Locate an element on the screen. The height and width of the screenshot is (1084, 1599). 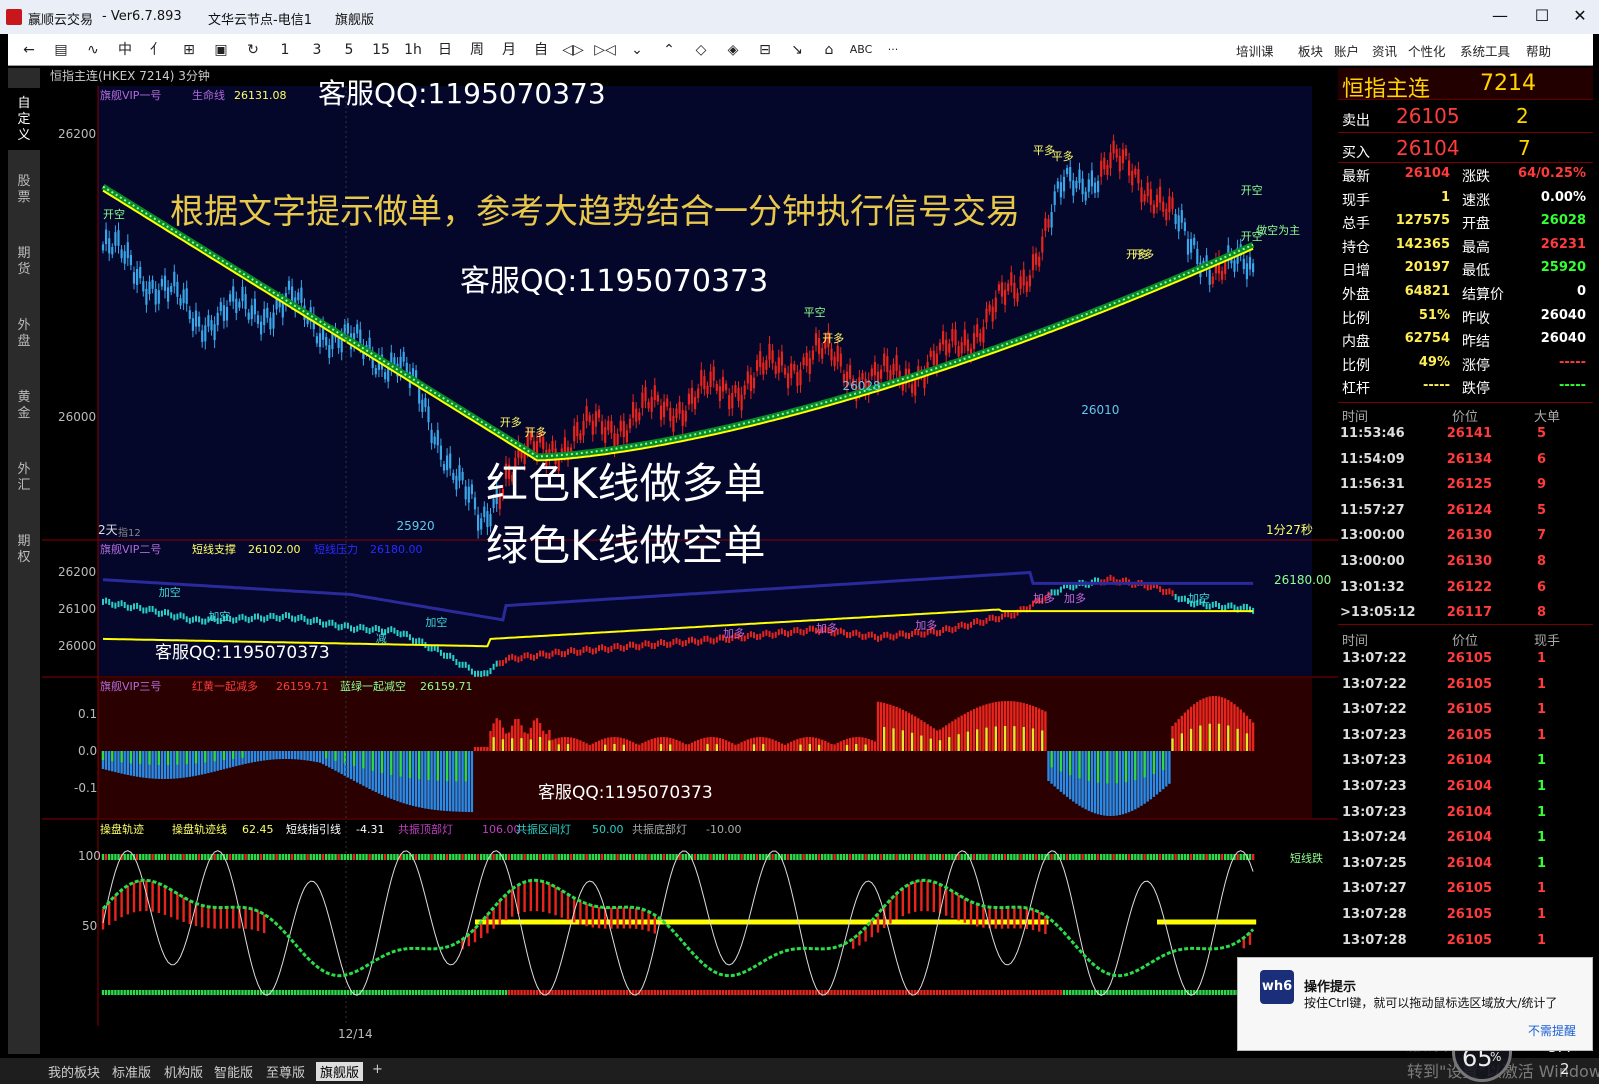
toolbar-menu-6: 帮助 is located at coordinates (1538, 50).